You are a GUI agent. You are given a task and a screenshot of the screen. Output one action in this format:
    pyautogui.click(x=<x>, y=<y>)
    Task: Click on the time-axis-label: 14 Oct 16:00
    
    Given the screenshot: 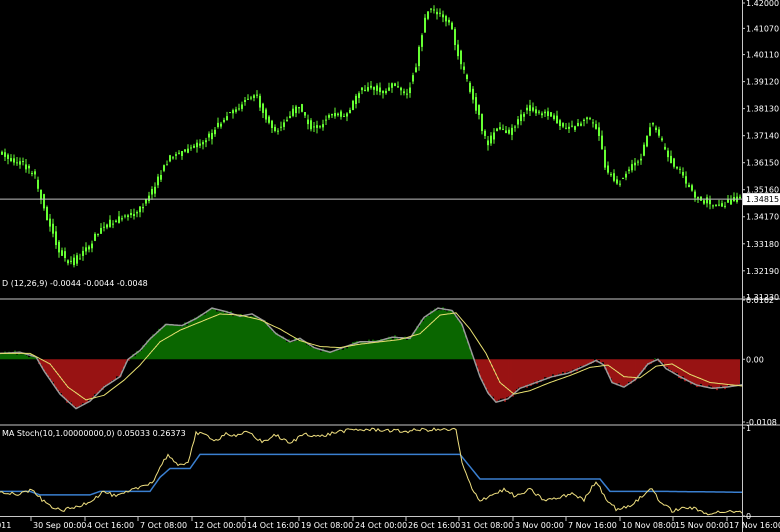 What is the action you would take?
    pyautogui.click(x=273, y=525)
    